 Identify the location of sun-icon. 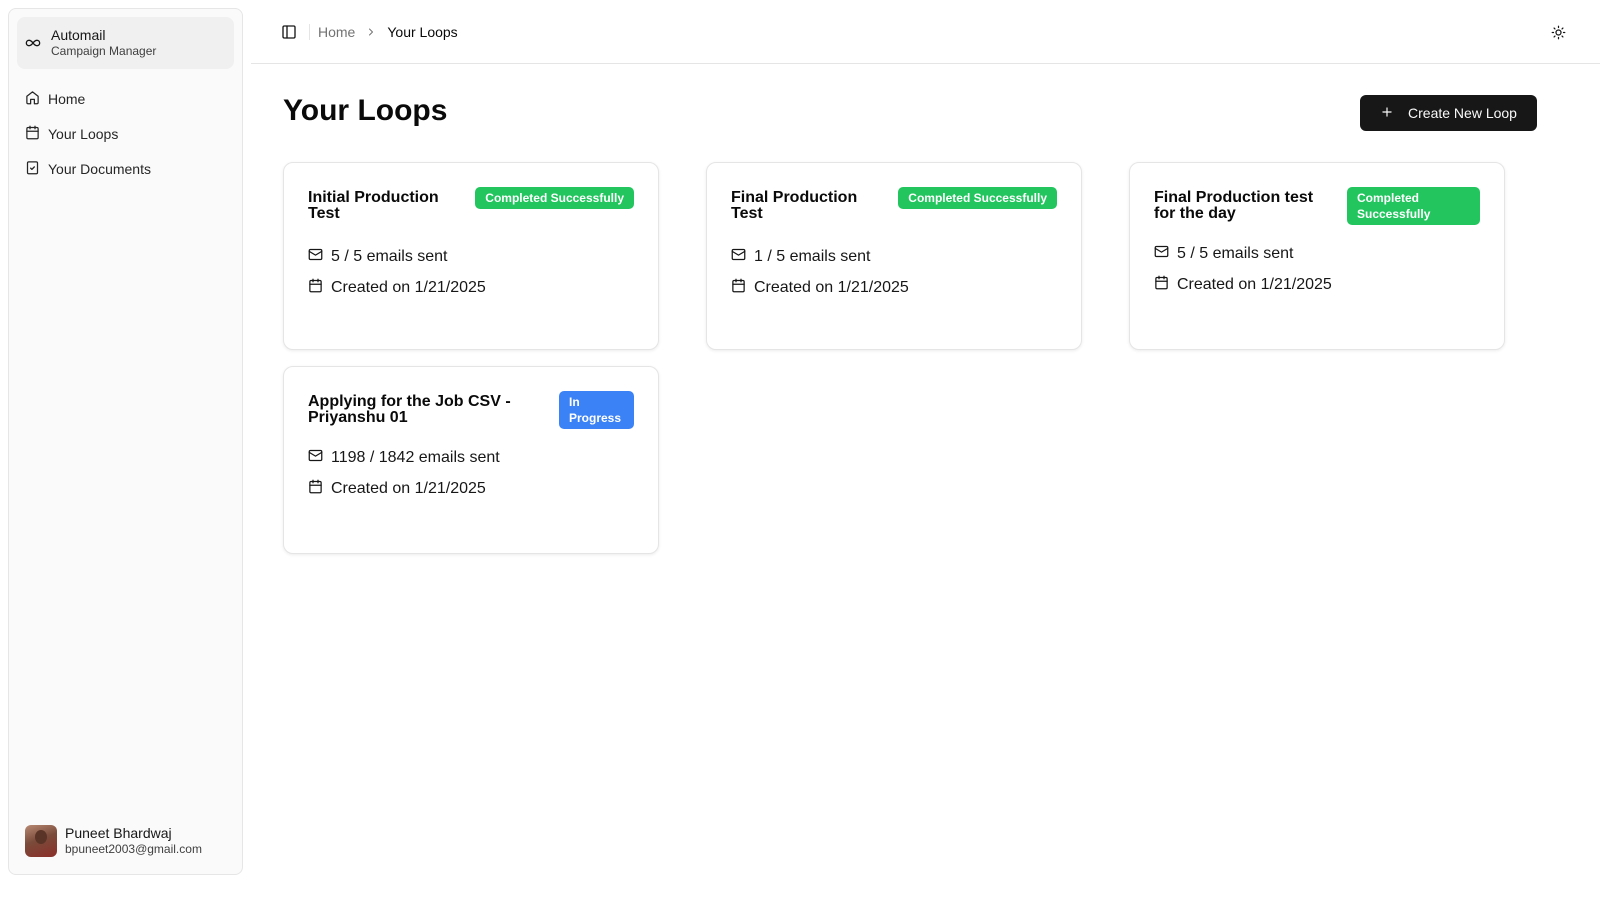
(1558, 32).